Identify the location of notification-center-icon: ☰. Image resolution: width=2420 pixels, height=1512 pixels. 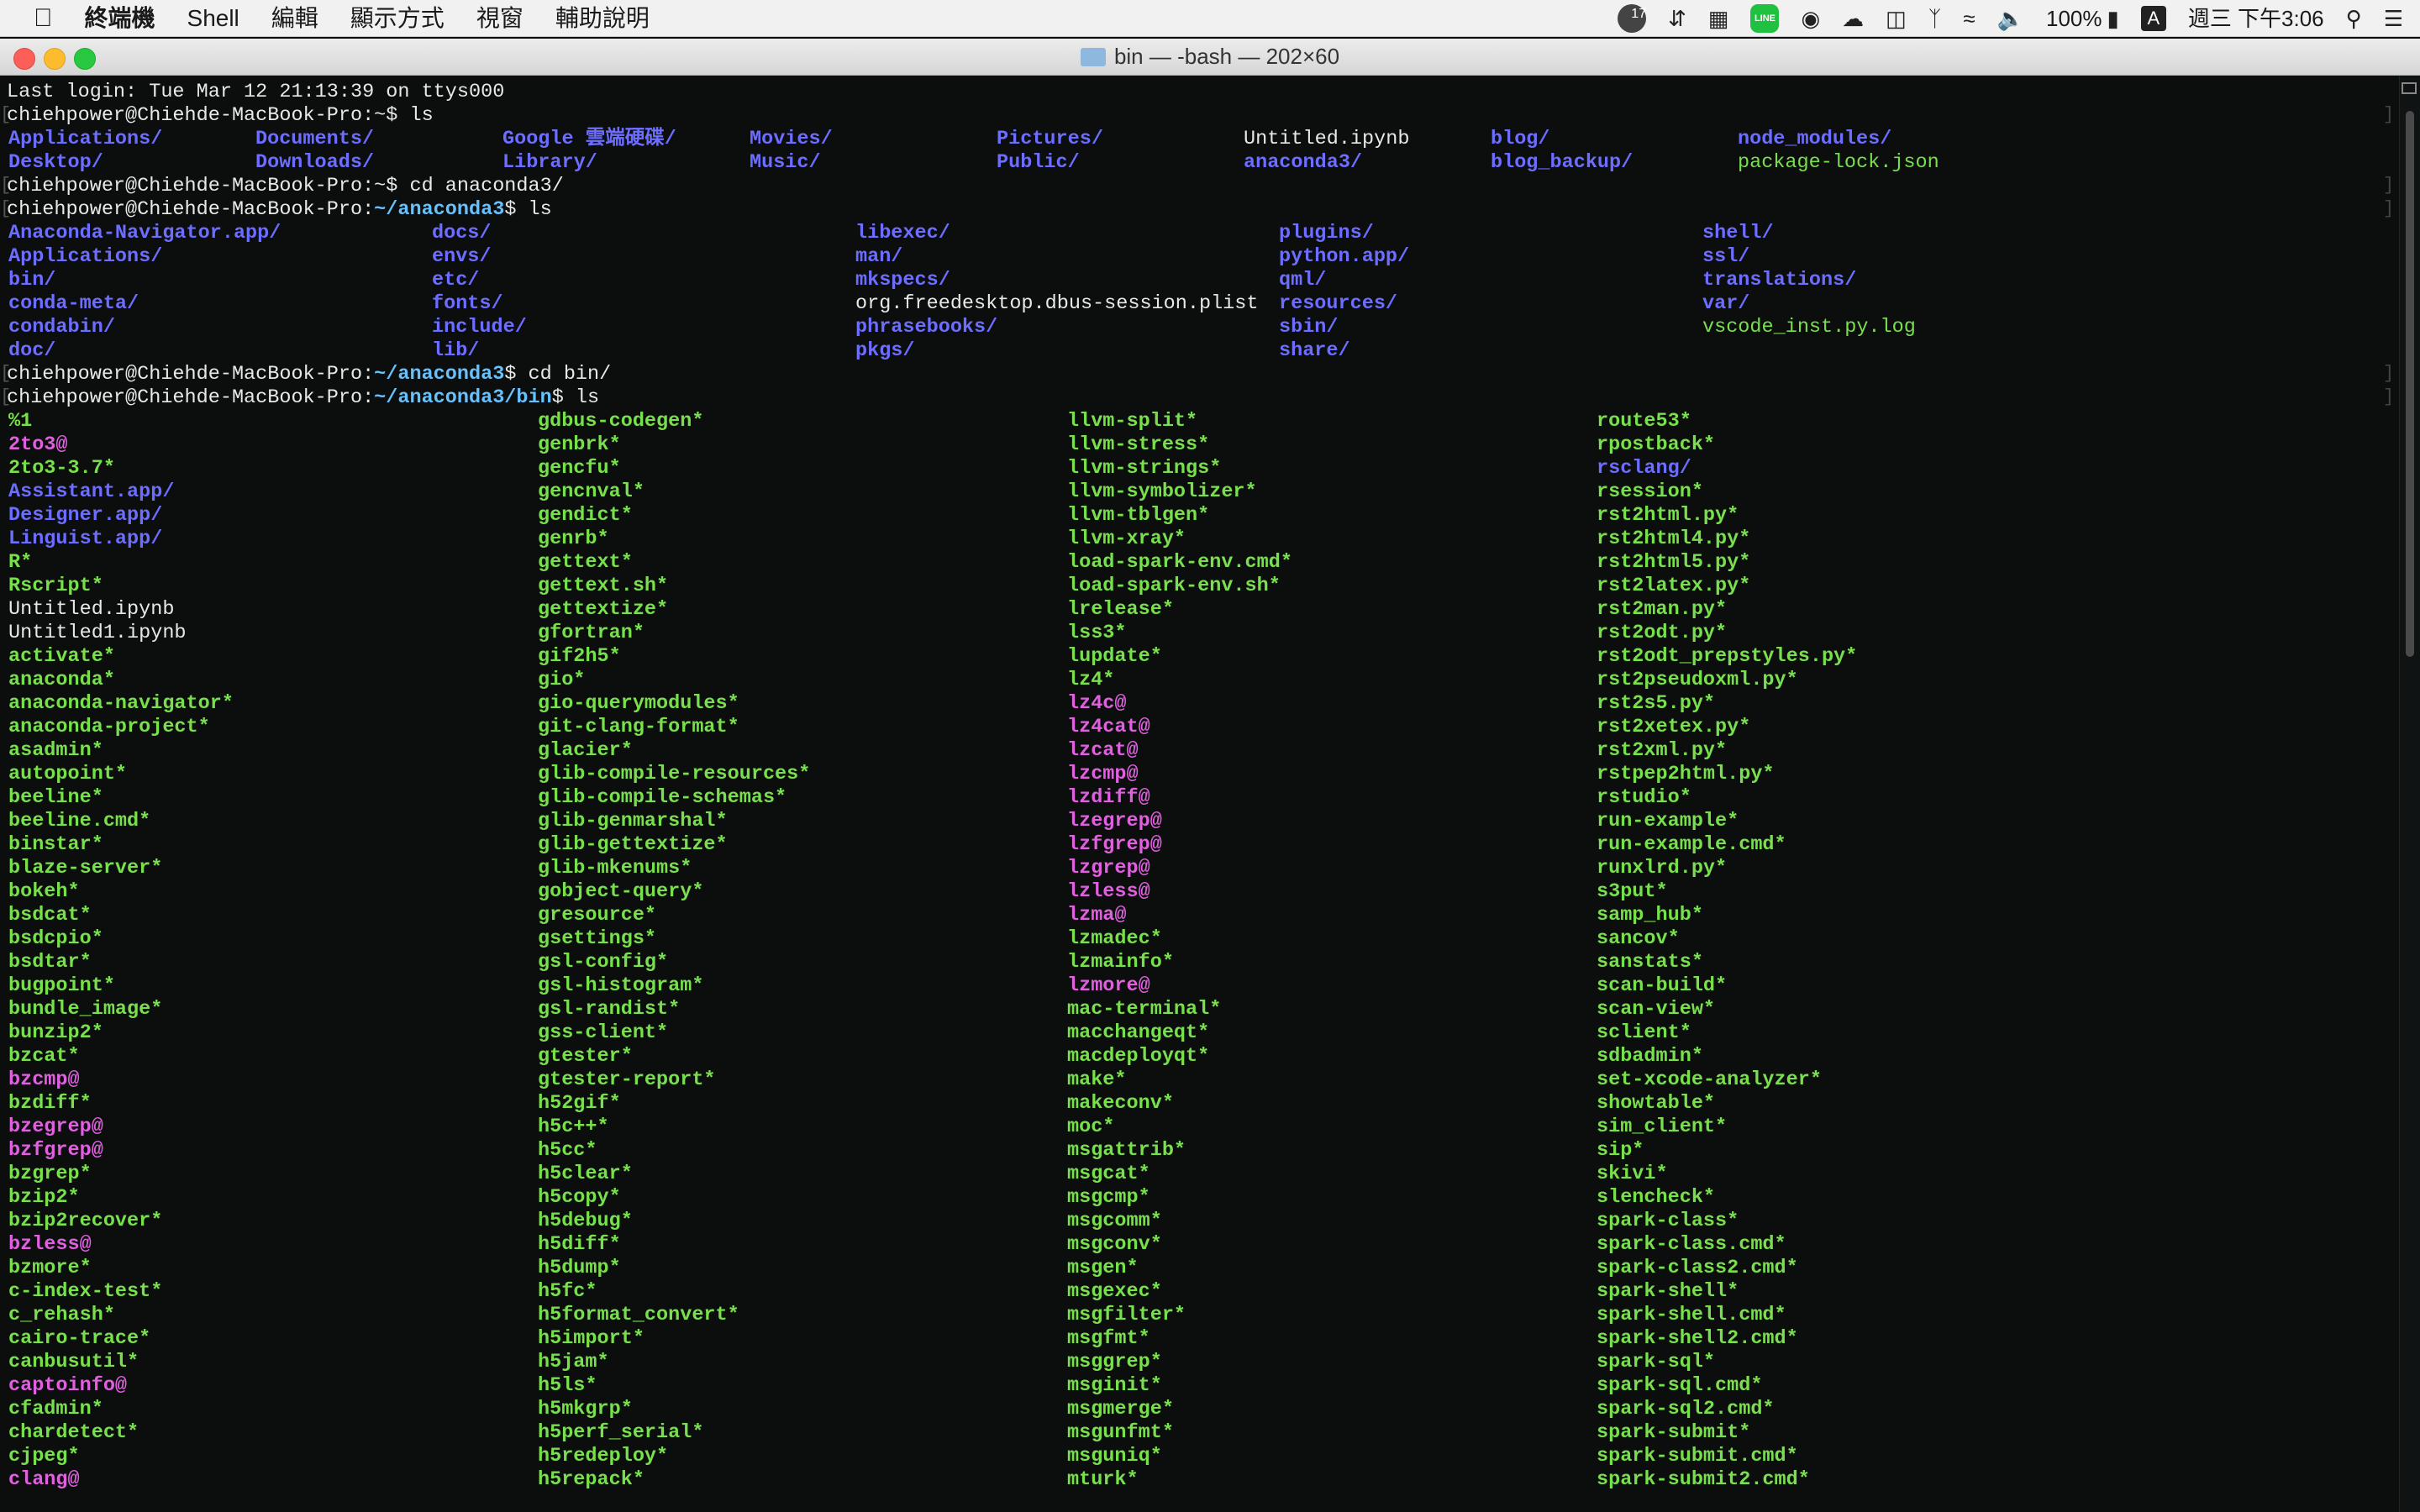
(2393, 18).